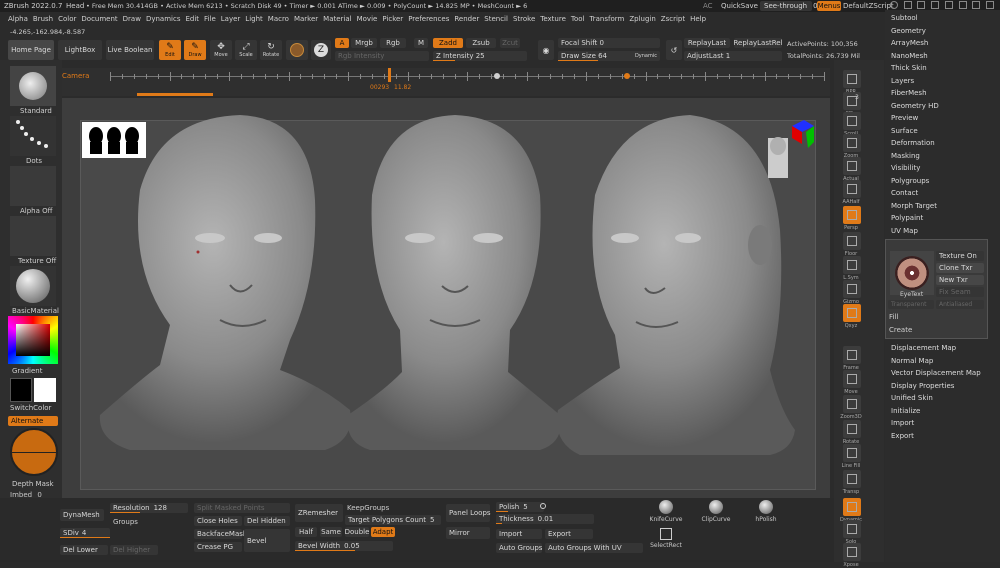 The image size is (1000, 568). I want to click on select-rect-button: SelectRect, so click(666, 540).